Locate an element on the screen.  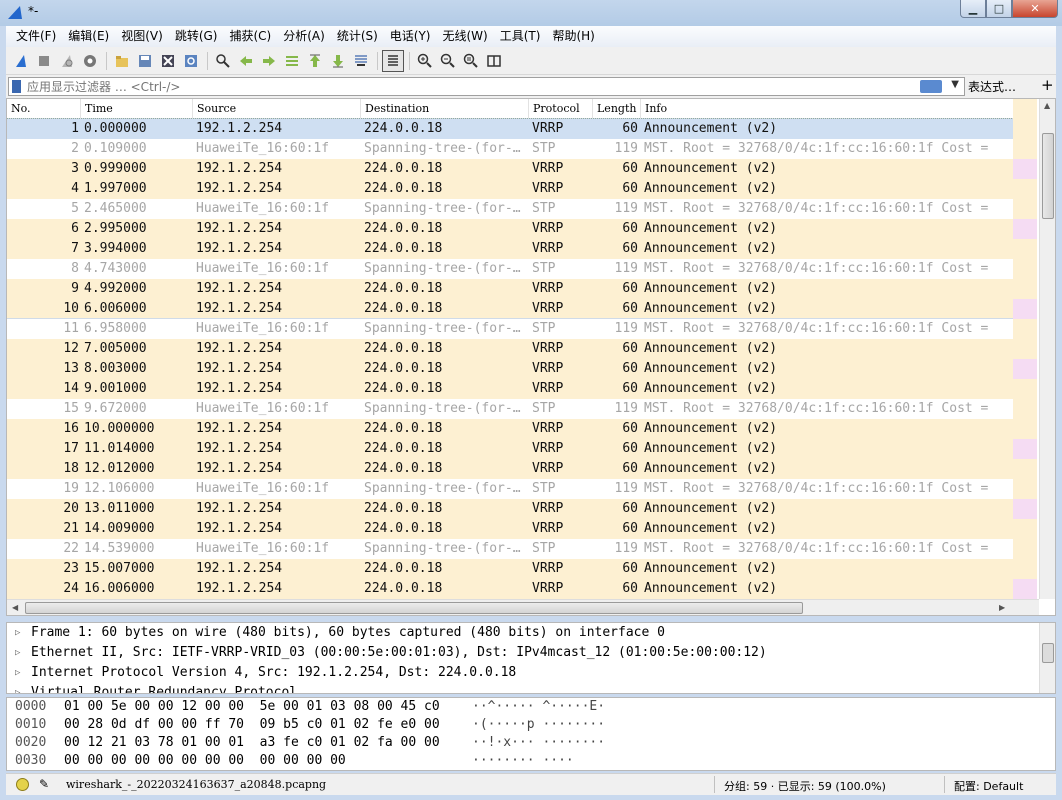
packet-list-vertical-scrollbar: ▲ is located at coordinates (1047, 349).